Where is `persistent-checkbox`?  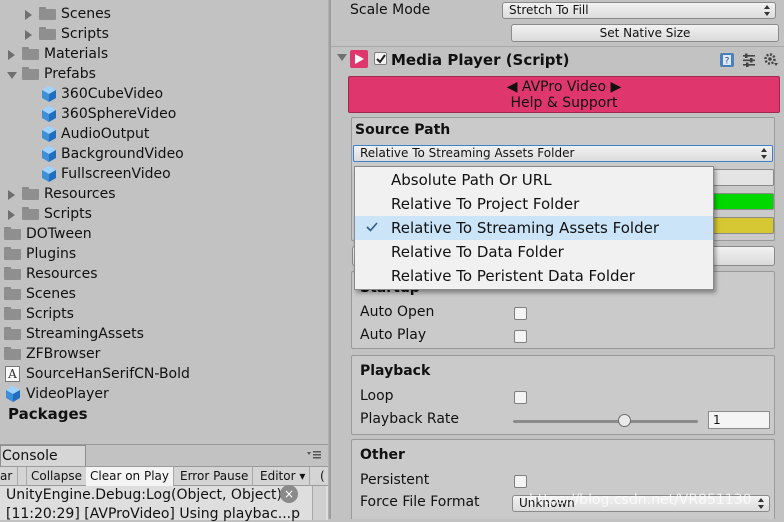
persistent-checkbox is located at coordinates (520, 481).